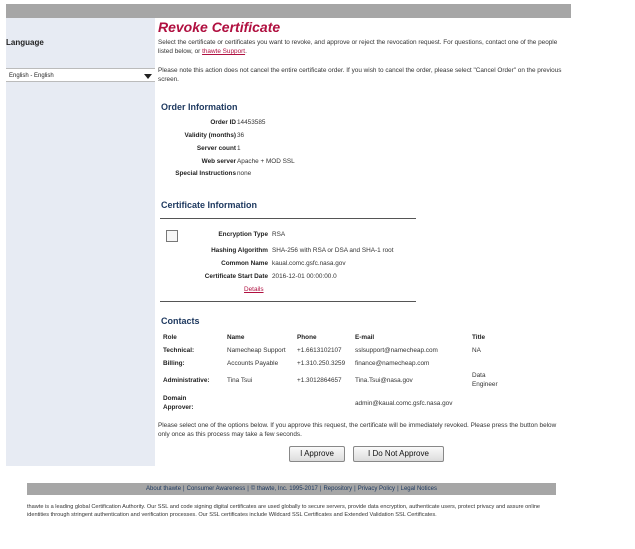 The image size is (635, 549). What do you see at coordinates (319, 380) in the screenshot?
I see `contact-phone: +1.3012864657` at bounding box center [319, 380].